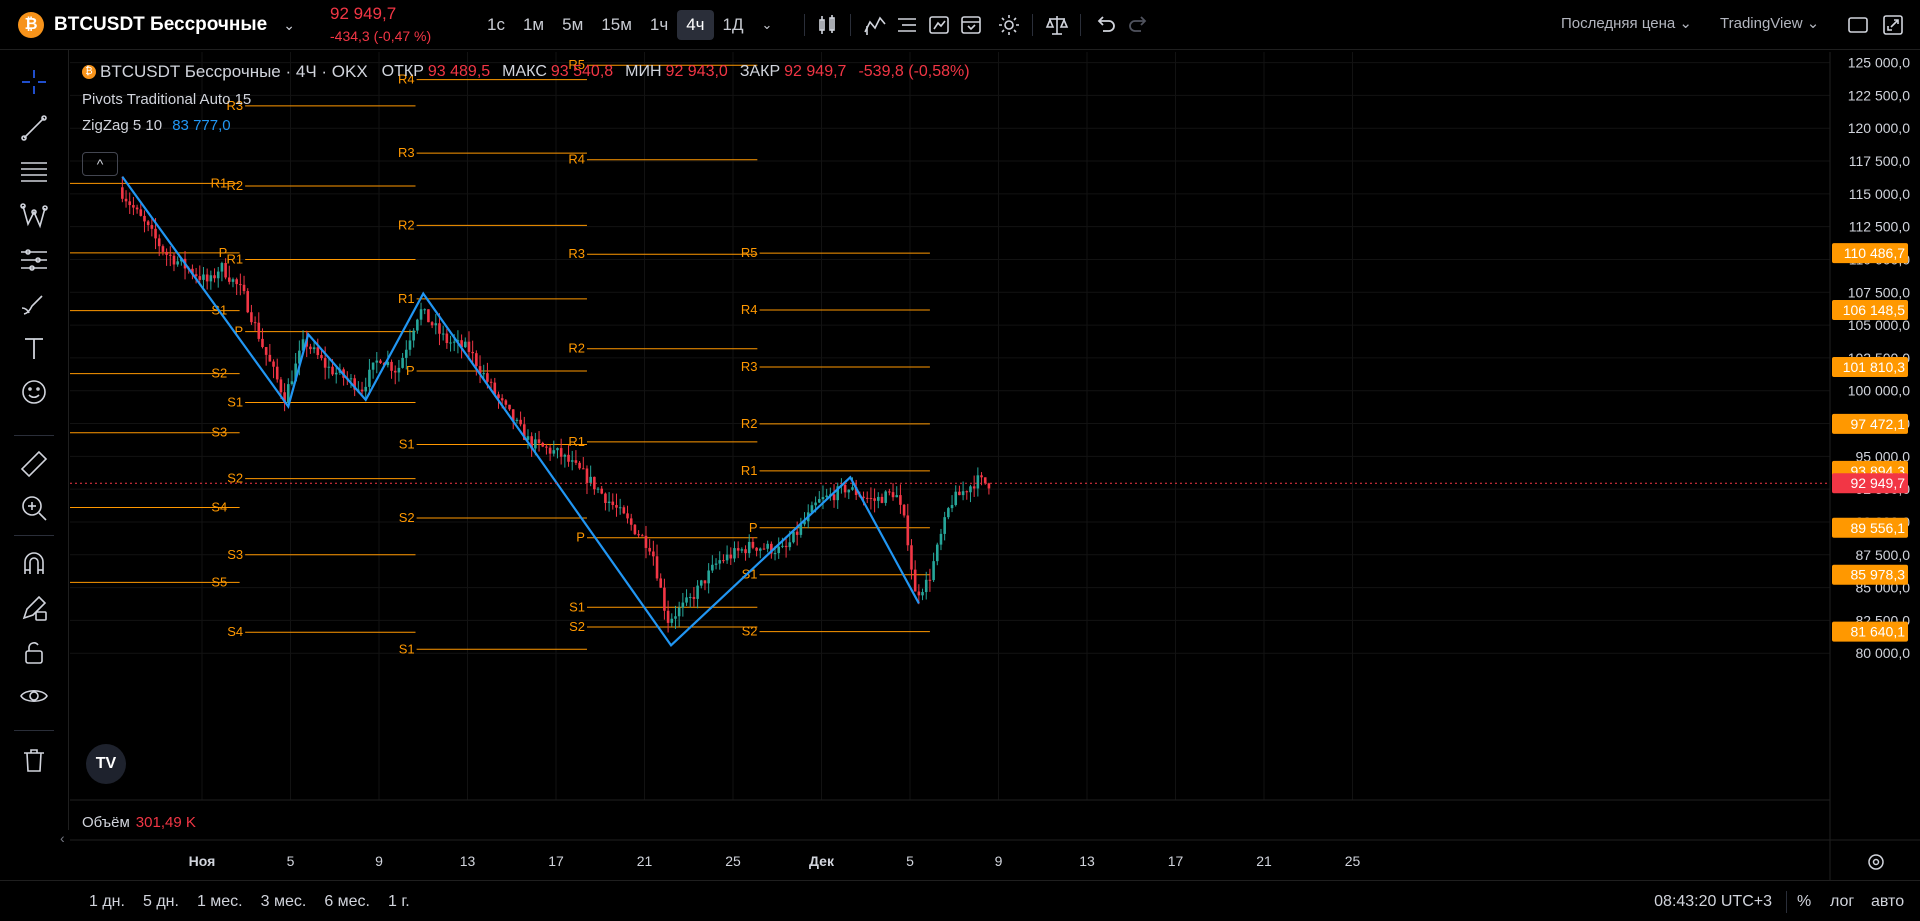 This screenshot has width=1920, height=921. Describe the element at coordinates (161, 902) in the screenshot. I see `range-5d: 5 дн.` at that location.